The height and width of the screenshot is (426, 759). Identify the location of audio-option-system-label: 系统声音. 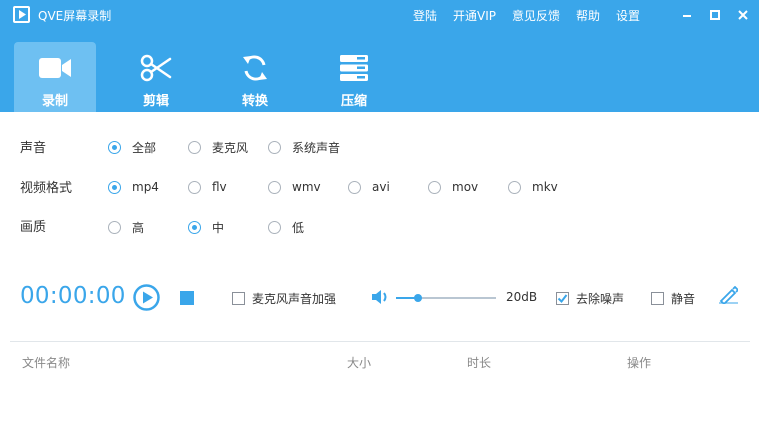
(316, 147).